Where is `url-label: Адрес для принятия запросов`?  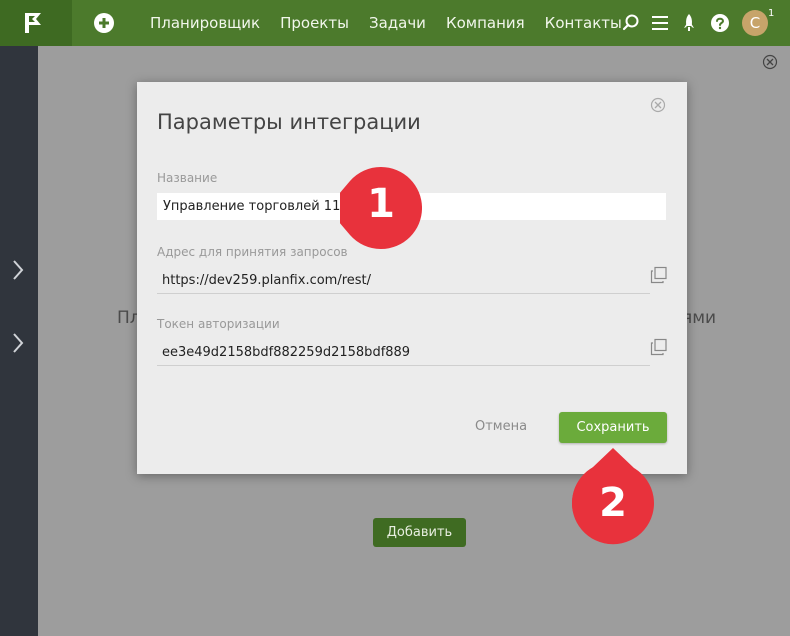
url-label: Адрес для принятия запросов is located at coordinates (252, 252).